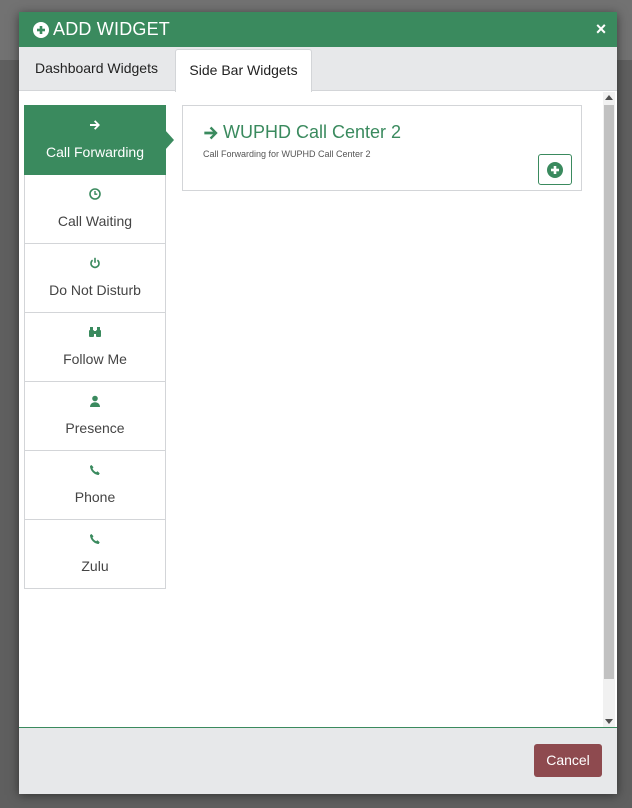  I want to click on scroll-thumb, so click(609, 392).